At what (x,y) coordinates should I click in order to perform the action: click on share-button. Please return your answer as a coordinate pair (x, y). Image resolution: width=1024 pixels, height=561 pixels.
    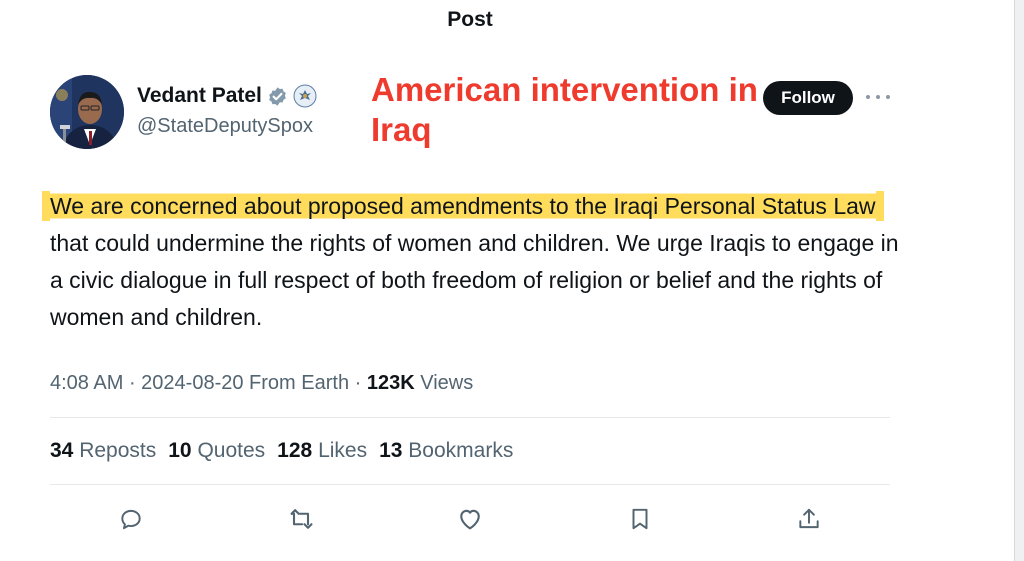
    Looking at the image, I should click on (809, 519).